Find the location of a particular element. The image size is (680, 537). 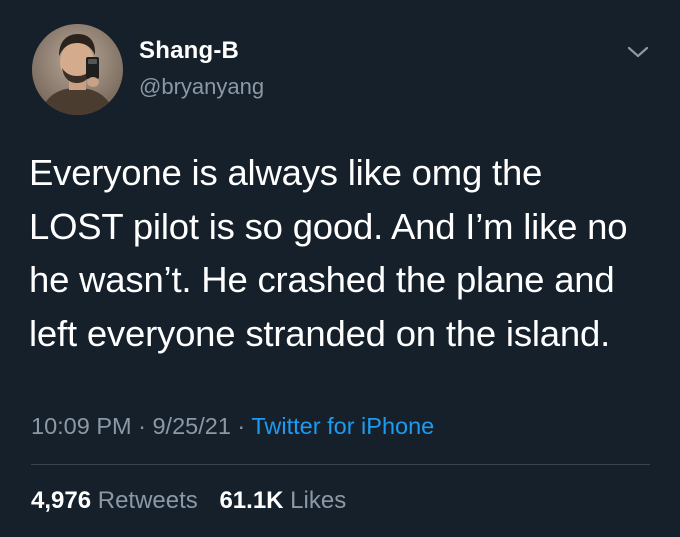

tweet-source-link: Twitter for iPhone is located at coordinates (342, 426).